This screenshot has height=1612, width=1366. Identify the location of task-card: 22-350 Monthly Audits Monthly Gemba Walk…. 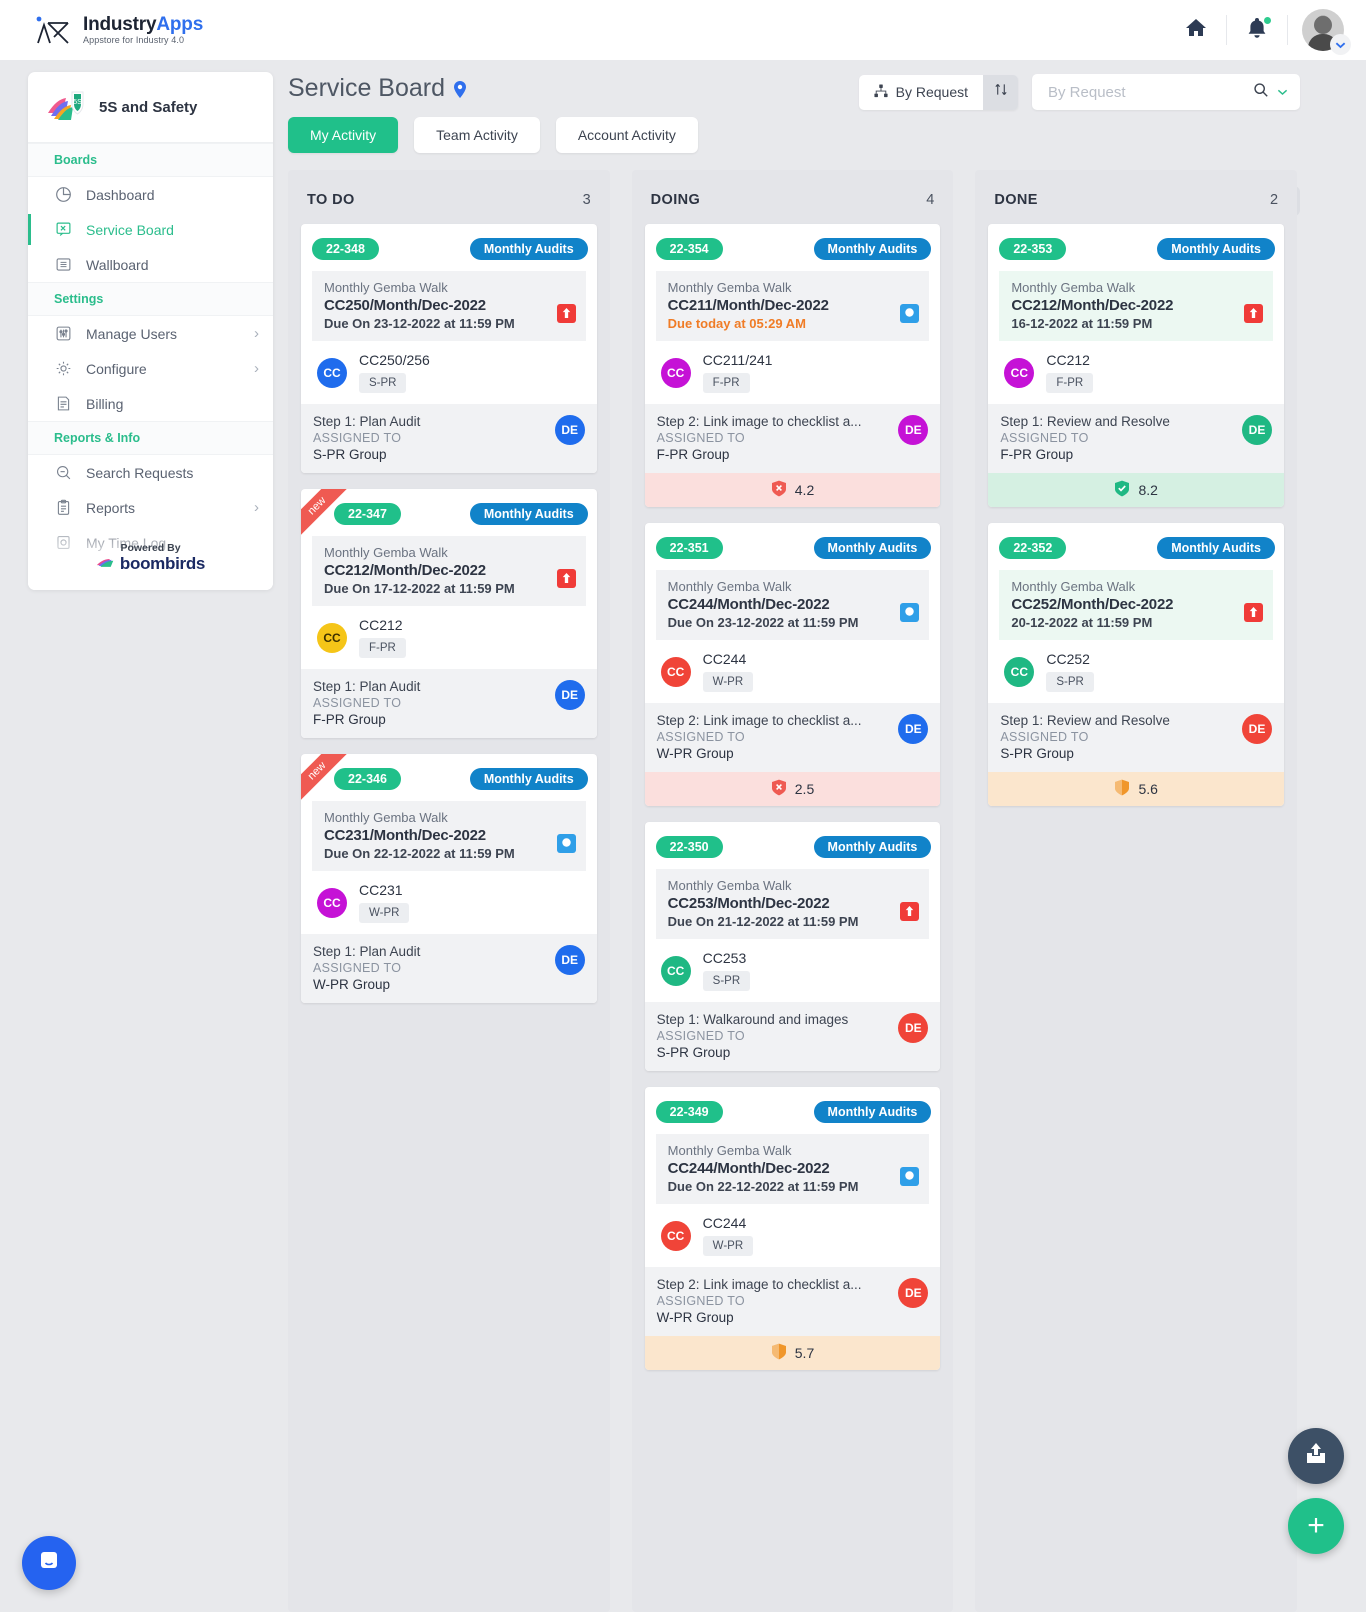
(792, 946).